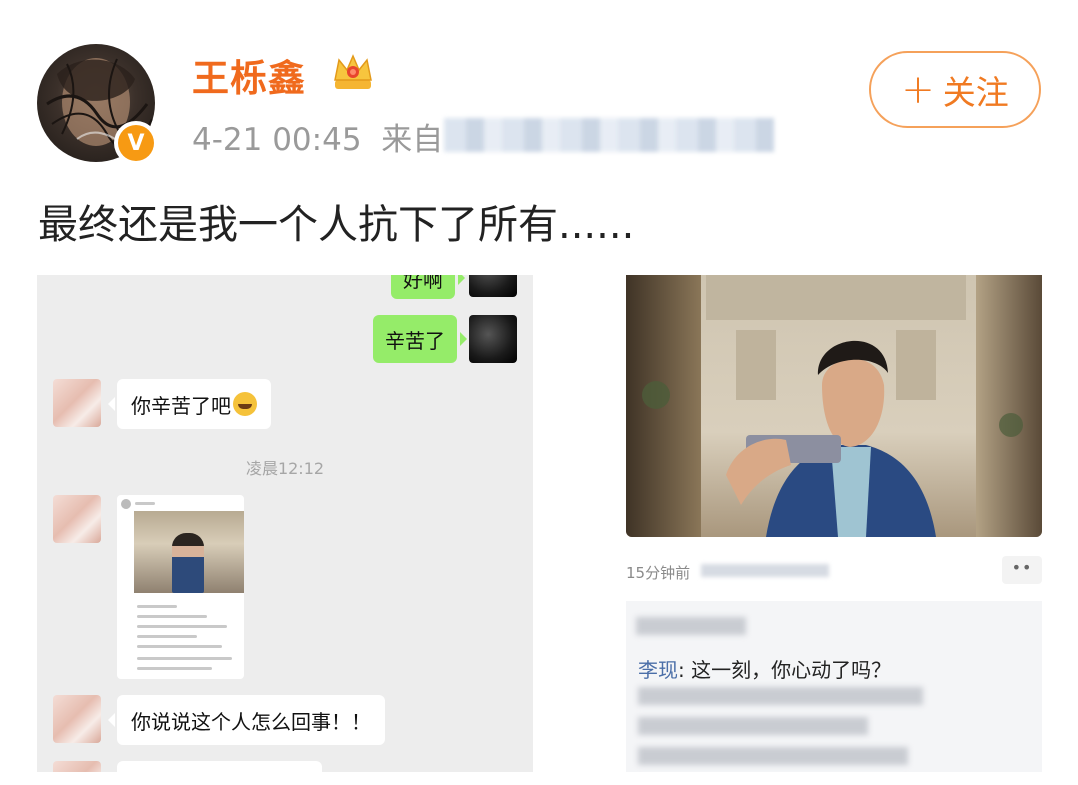  Describe the element at coordinates (658, 670) in the screenshot. I see `comment-author: 李现` at that location.